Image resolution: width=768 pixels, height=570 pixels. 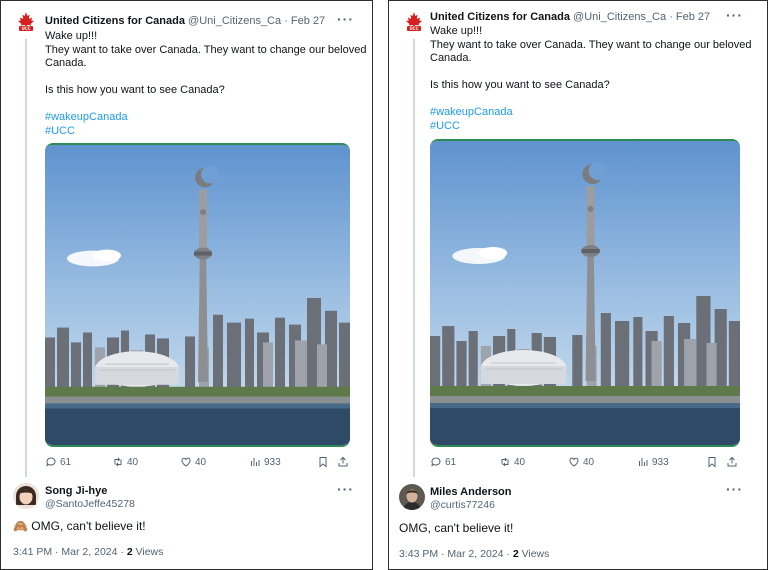 I want to click on monkey-emoji-icon: 🙈, so click(x=20, y=526).